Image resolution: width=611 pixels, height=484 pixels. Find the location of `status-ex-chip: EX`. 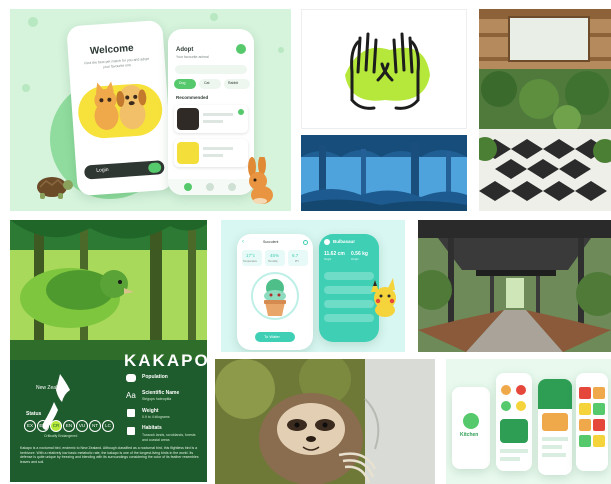

status-ex-chip: EX is located at coordinates (30, 426).